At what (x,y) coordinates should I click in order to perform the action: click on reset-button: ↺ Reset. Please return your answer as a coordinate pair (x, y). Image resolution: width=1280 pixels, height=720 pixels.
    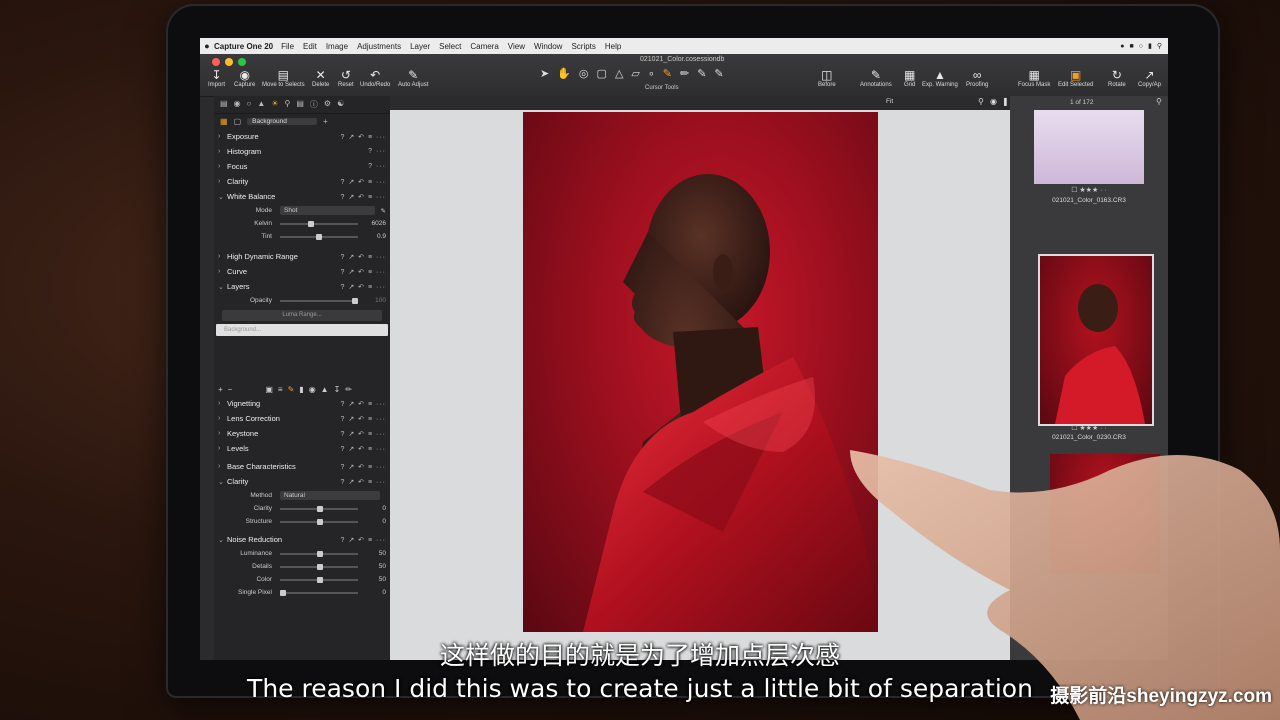
    Looking at the image, I should click on (346, 78).